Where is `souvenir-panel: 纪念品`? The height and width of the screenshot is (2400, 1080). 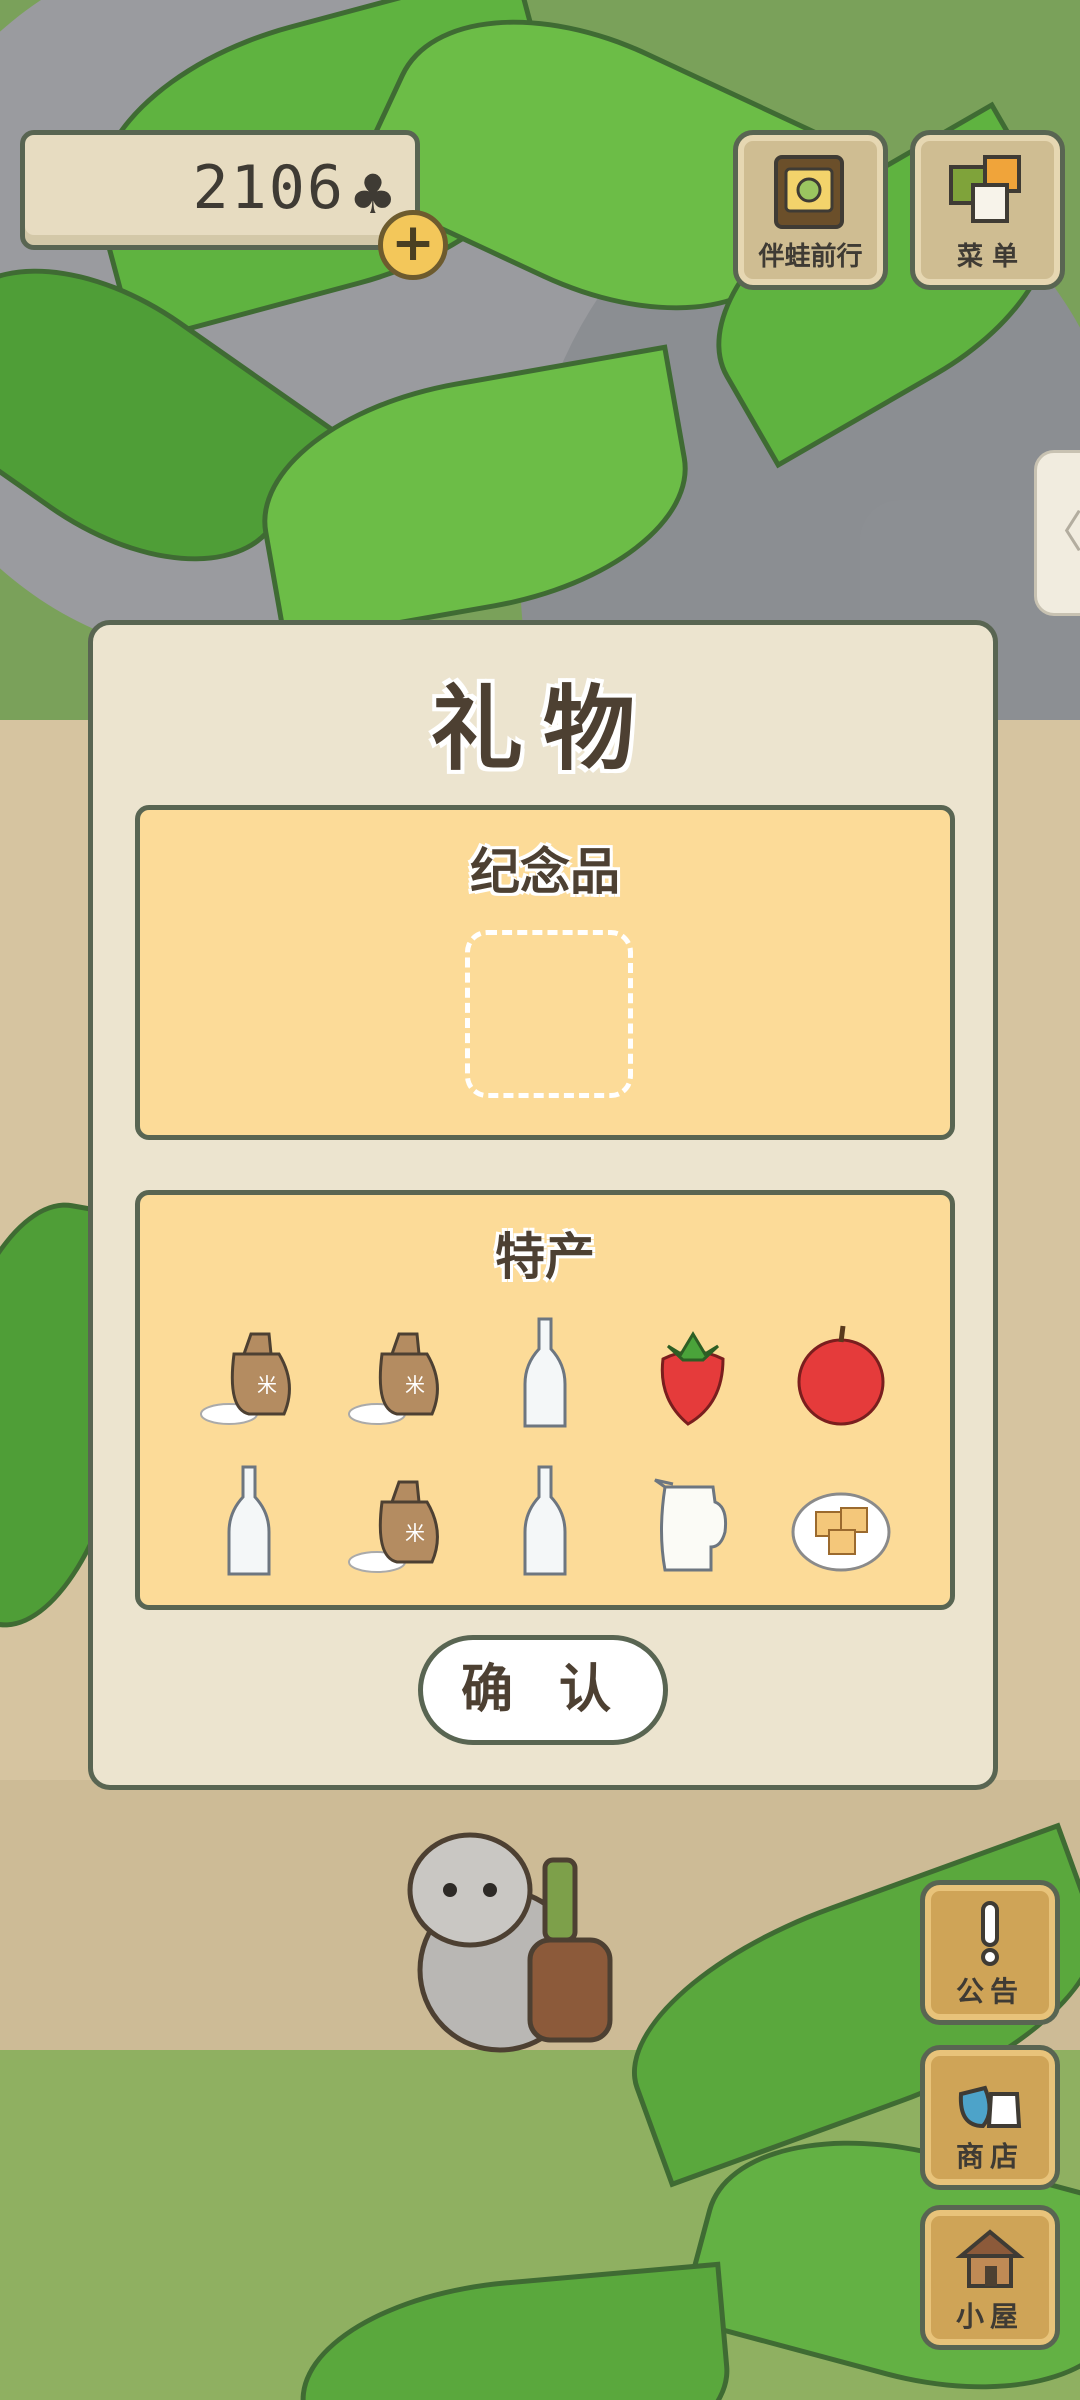
souvenir-panel: 纪念品 is located at coordinates (545, 972).